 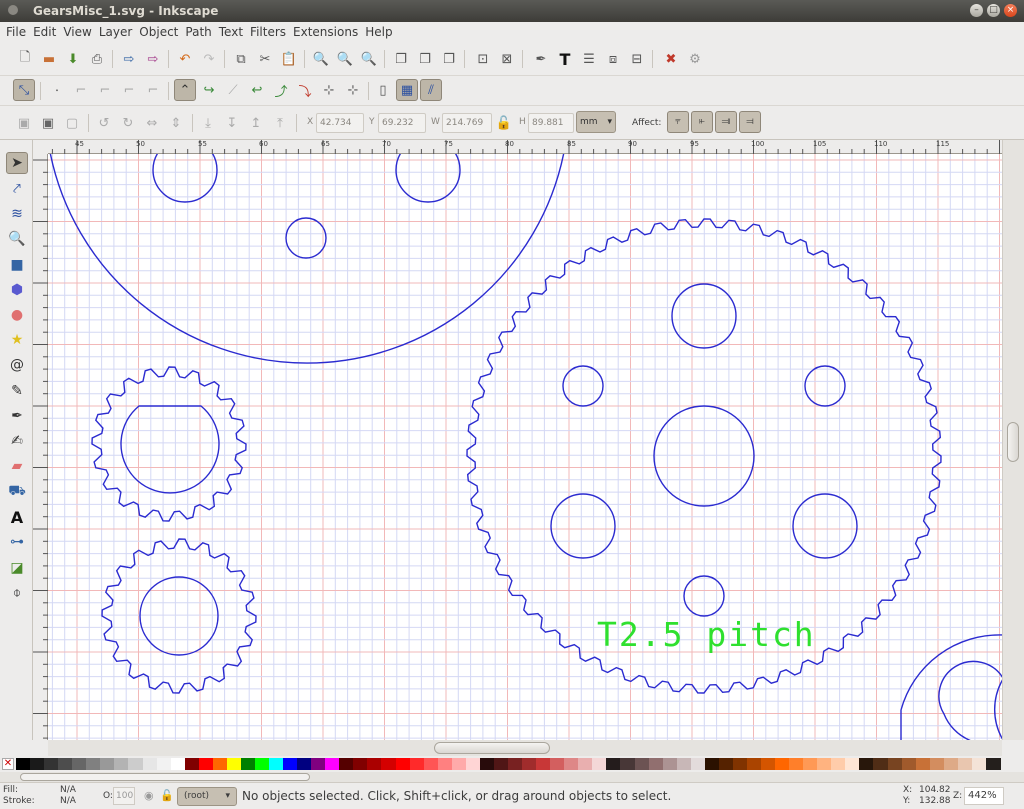 What do you see at coordinates (984, 796) in the screenshot?
I see `zoom-field: 442%` at bounding box center [984, 796].